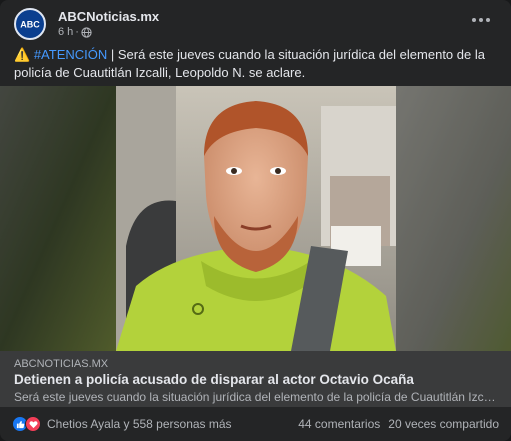 The width and height of the screenshot is (511, 441). What do you see at coordinates (108, 16) in the screenshot?
I see `page-name: ABCNoticias.mx` at bounding box center [108, 16].